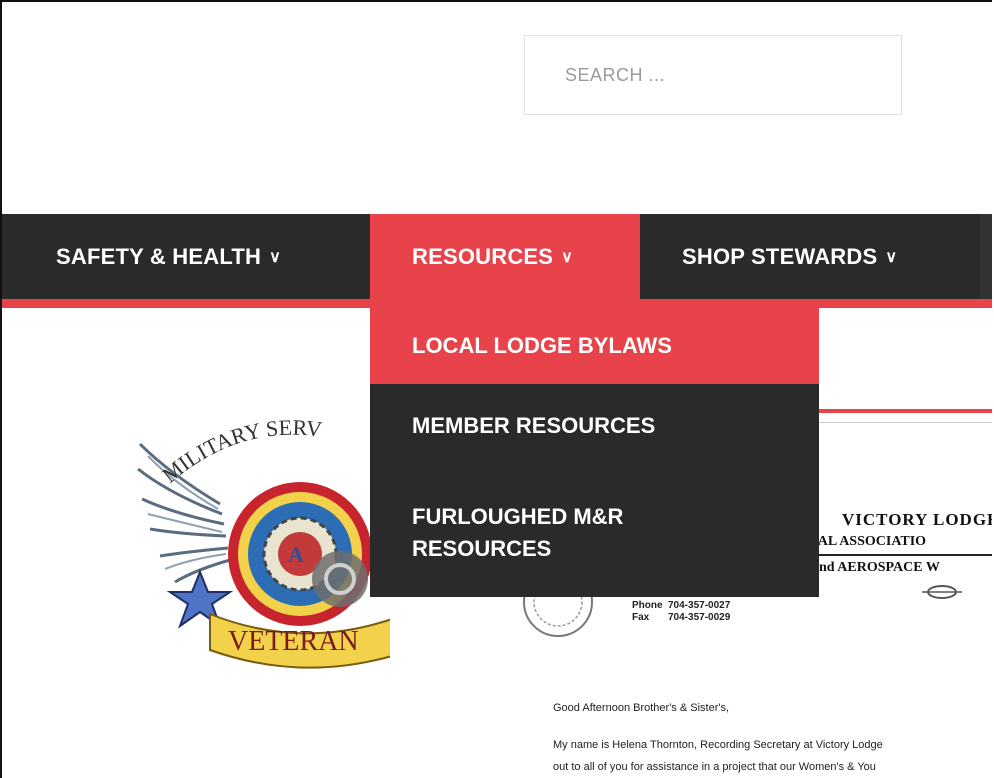  Describe the element at coordinates (263, 542) in the screenshot. I see `military-veterans-emblem: MILITARY SERV A VETERAN` at that location.